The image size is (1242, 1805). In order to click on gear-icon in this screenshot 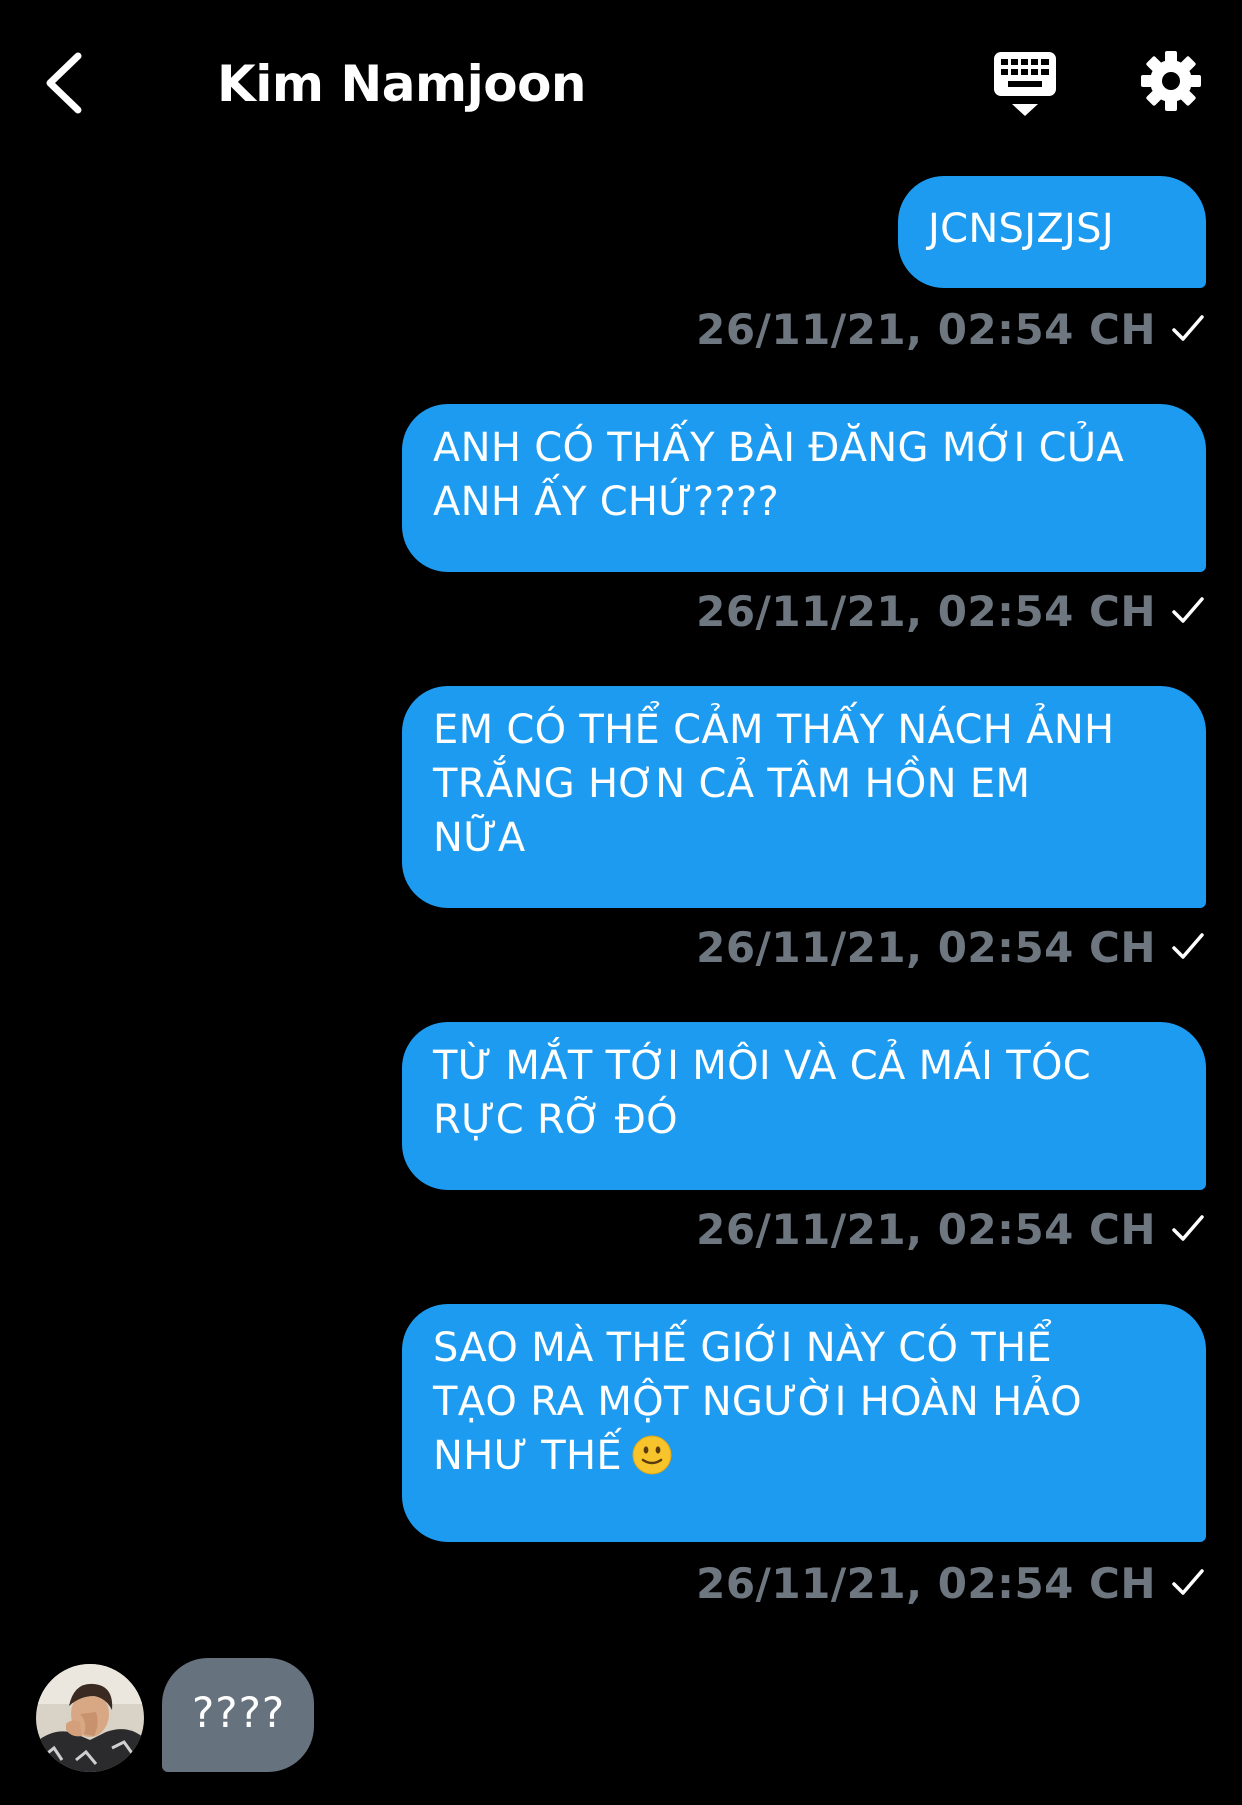, I will do `click(1171, 81)`.